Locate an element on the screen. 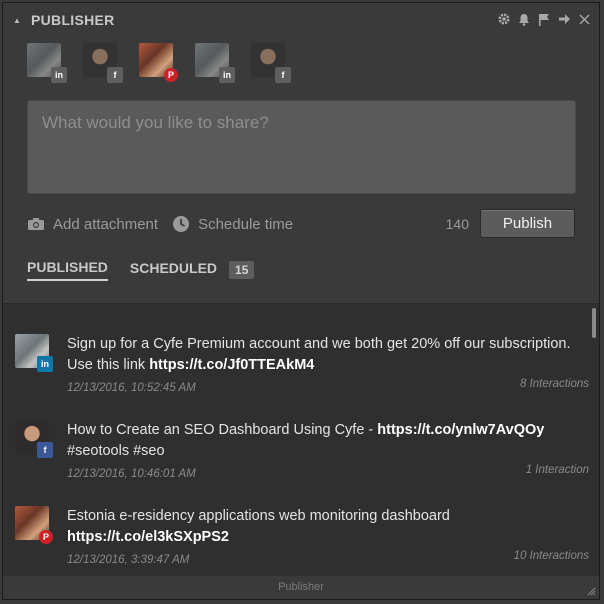 The height and width of the screenshot is (604, 604). post-timestamp: 12/13/2016, 10:52:45 AM is located at coordinates (131, 388).